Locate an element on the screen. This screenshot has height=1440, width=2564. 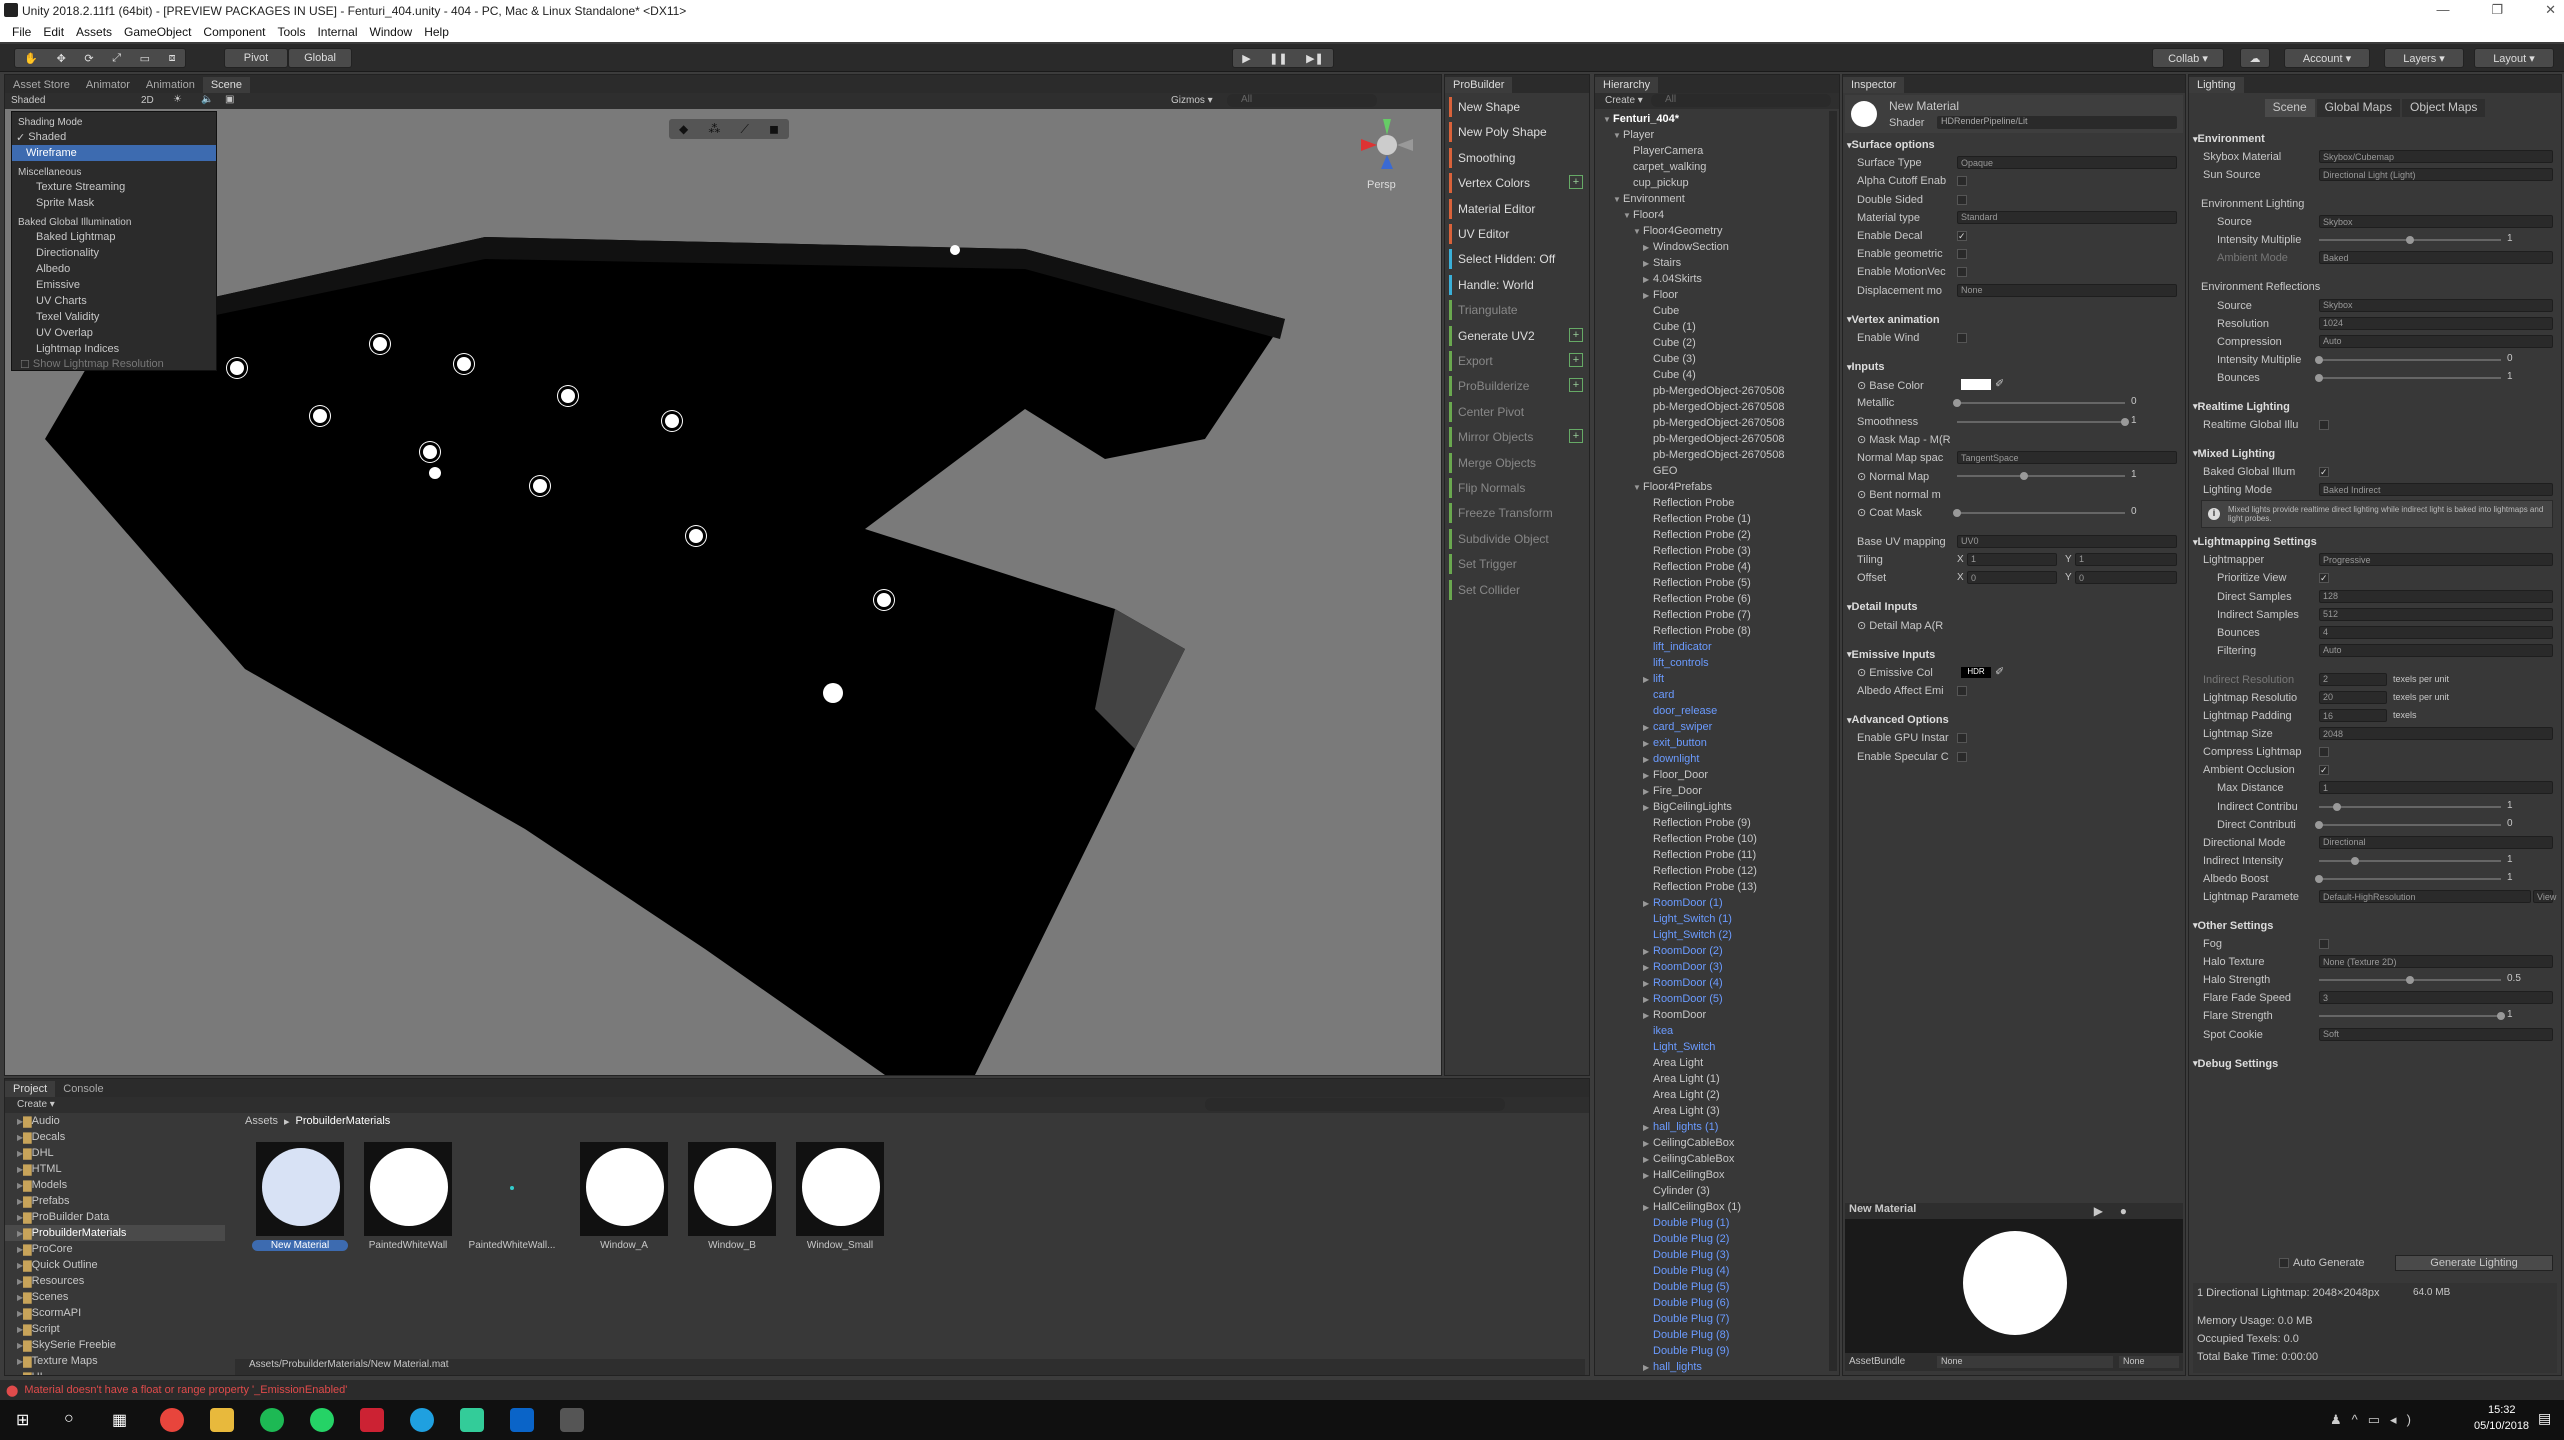
folder-item: ▶ ▇ Texture Maps is located at coordinates (115, 1361).